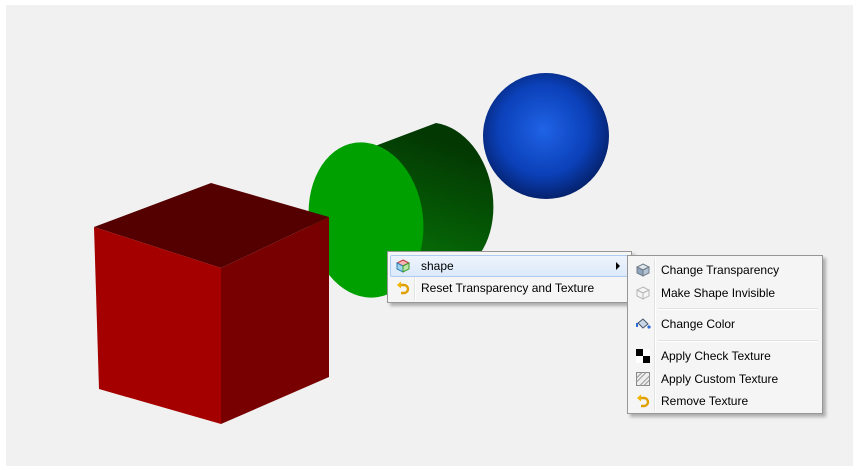 The image size is (859, 470). I want to click on menu-item-change-transparency: Change Transparency, so click(725, 270).